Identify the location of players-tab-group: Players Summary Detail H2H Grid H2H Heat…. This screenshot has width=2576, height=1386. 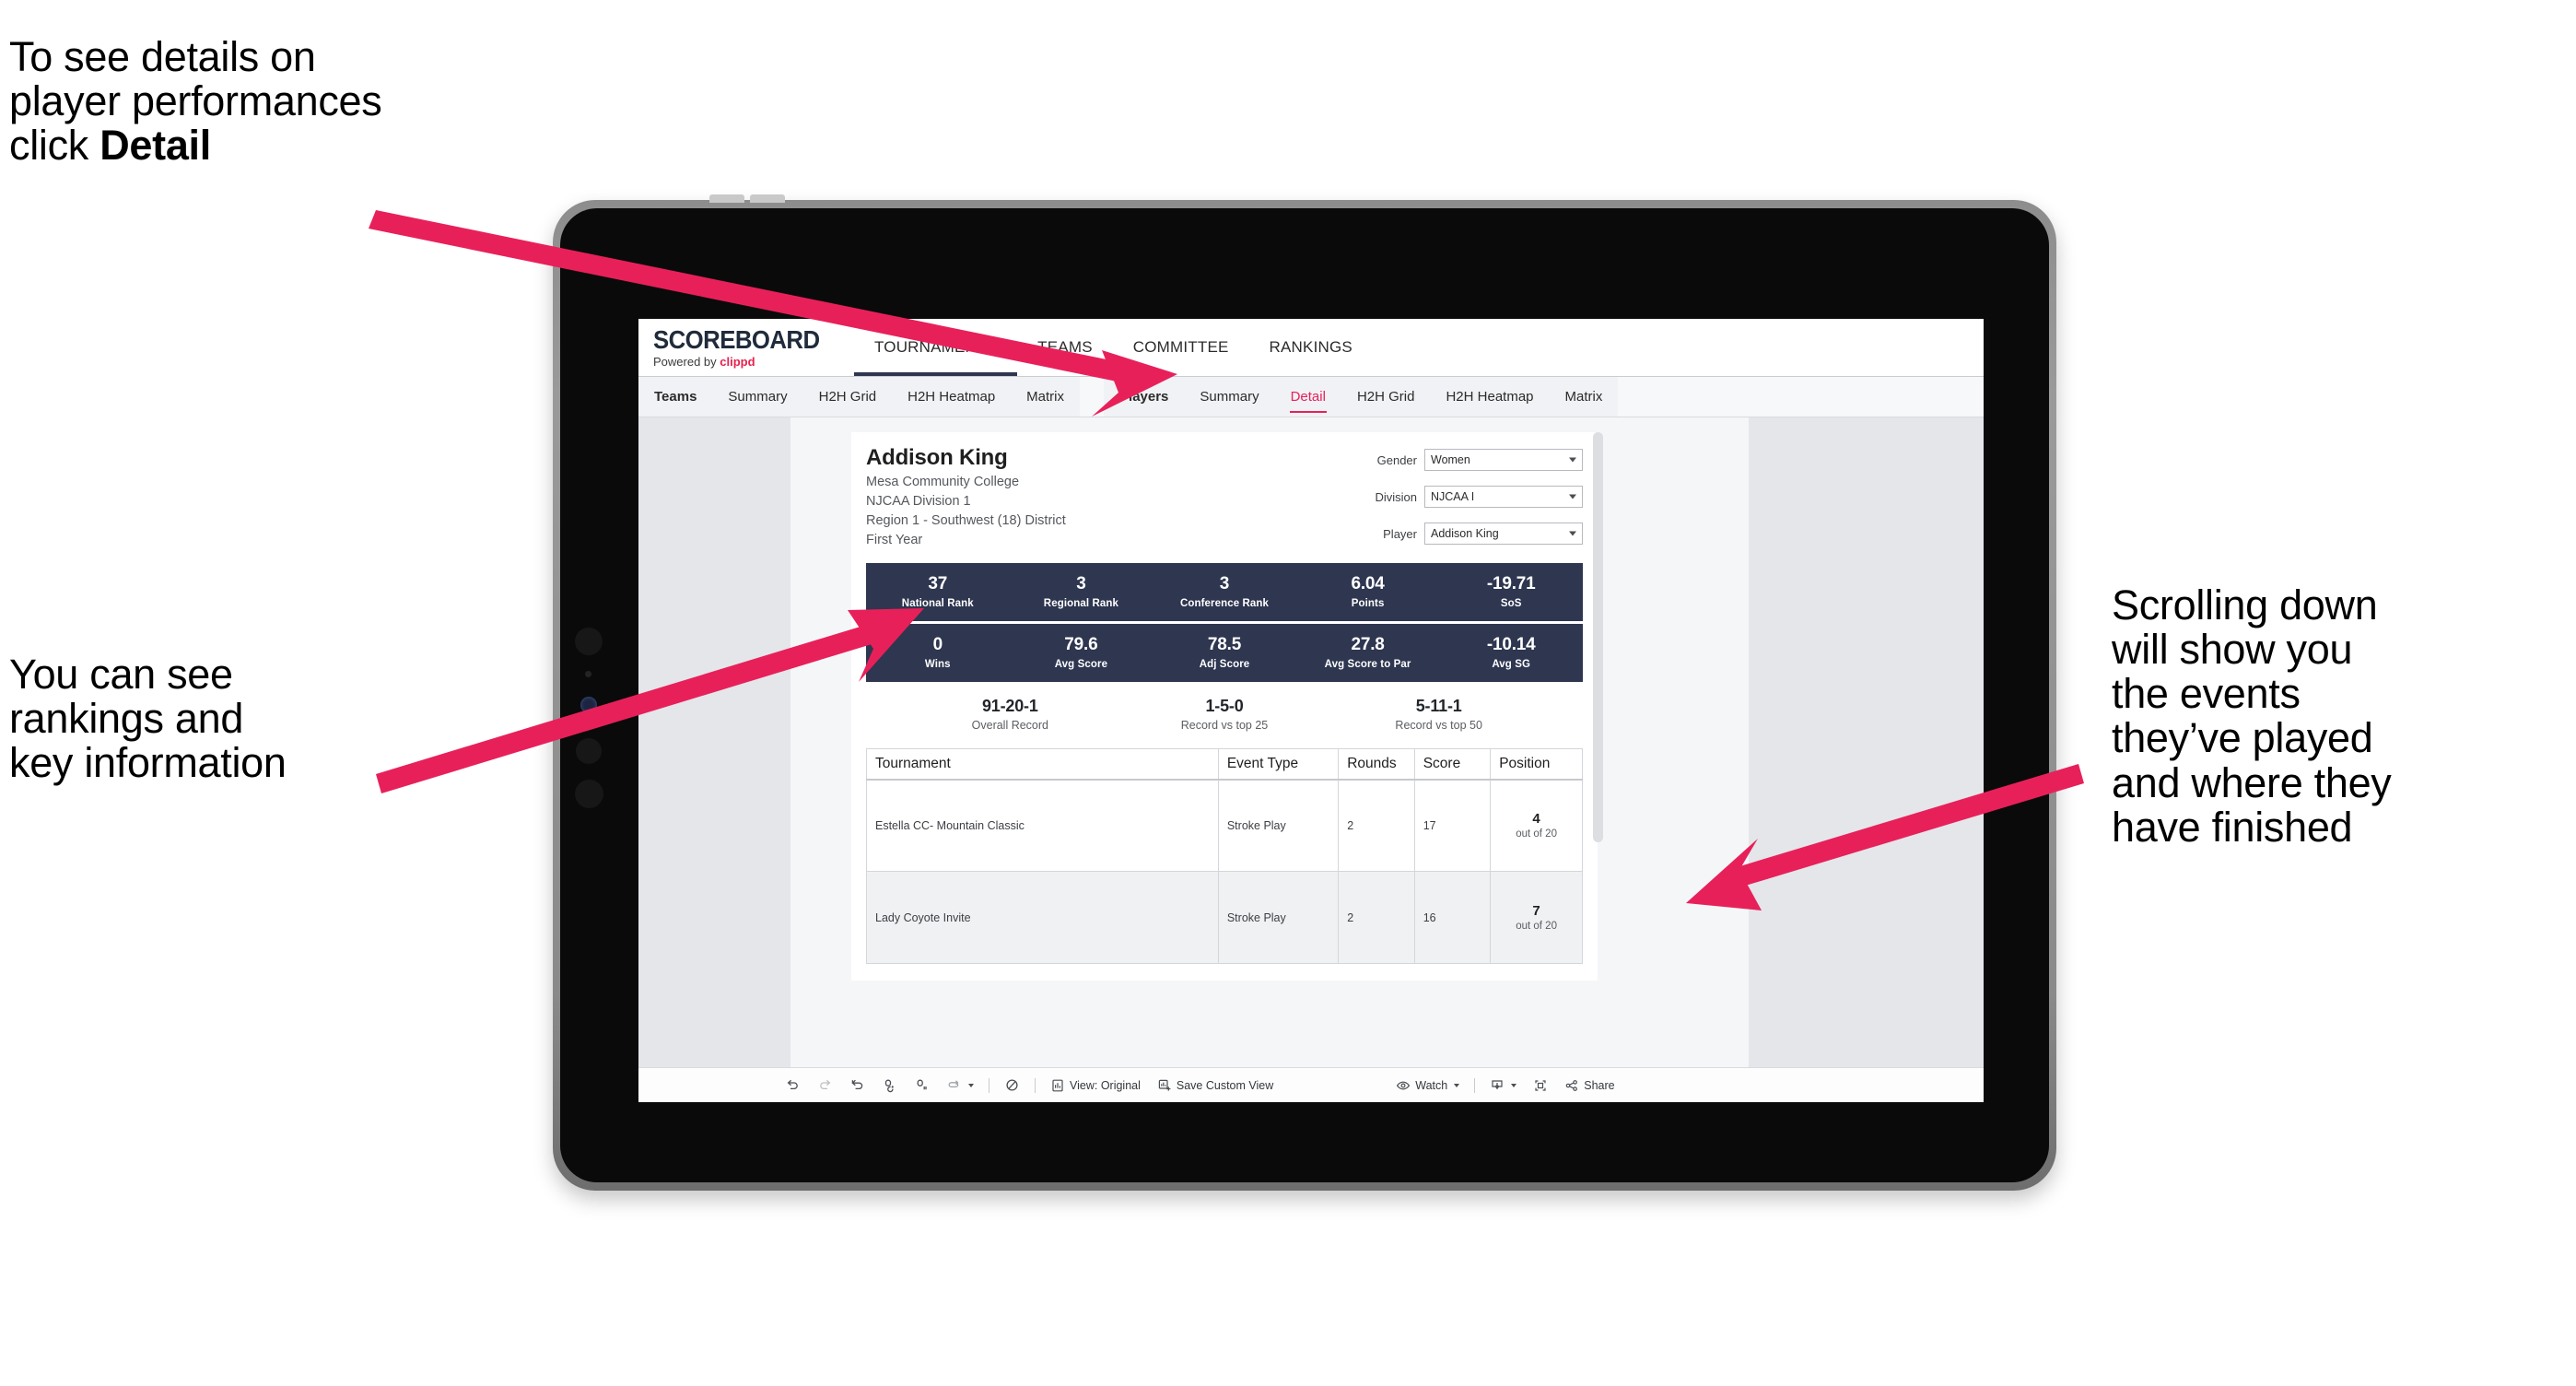
(1361, 397).